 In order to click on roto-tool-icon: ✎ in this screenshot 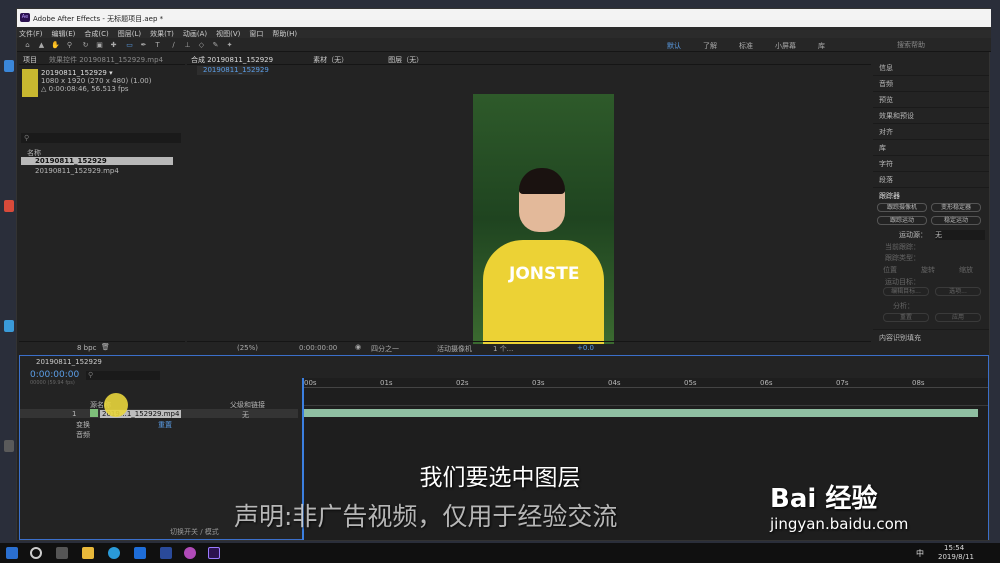, I will do `click(215, 45)`.